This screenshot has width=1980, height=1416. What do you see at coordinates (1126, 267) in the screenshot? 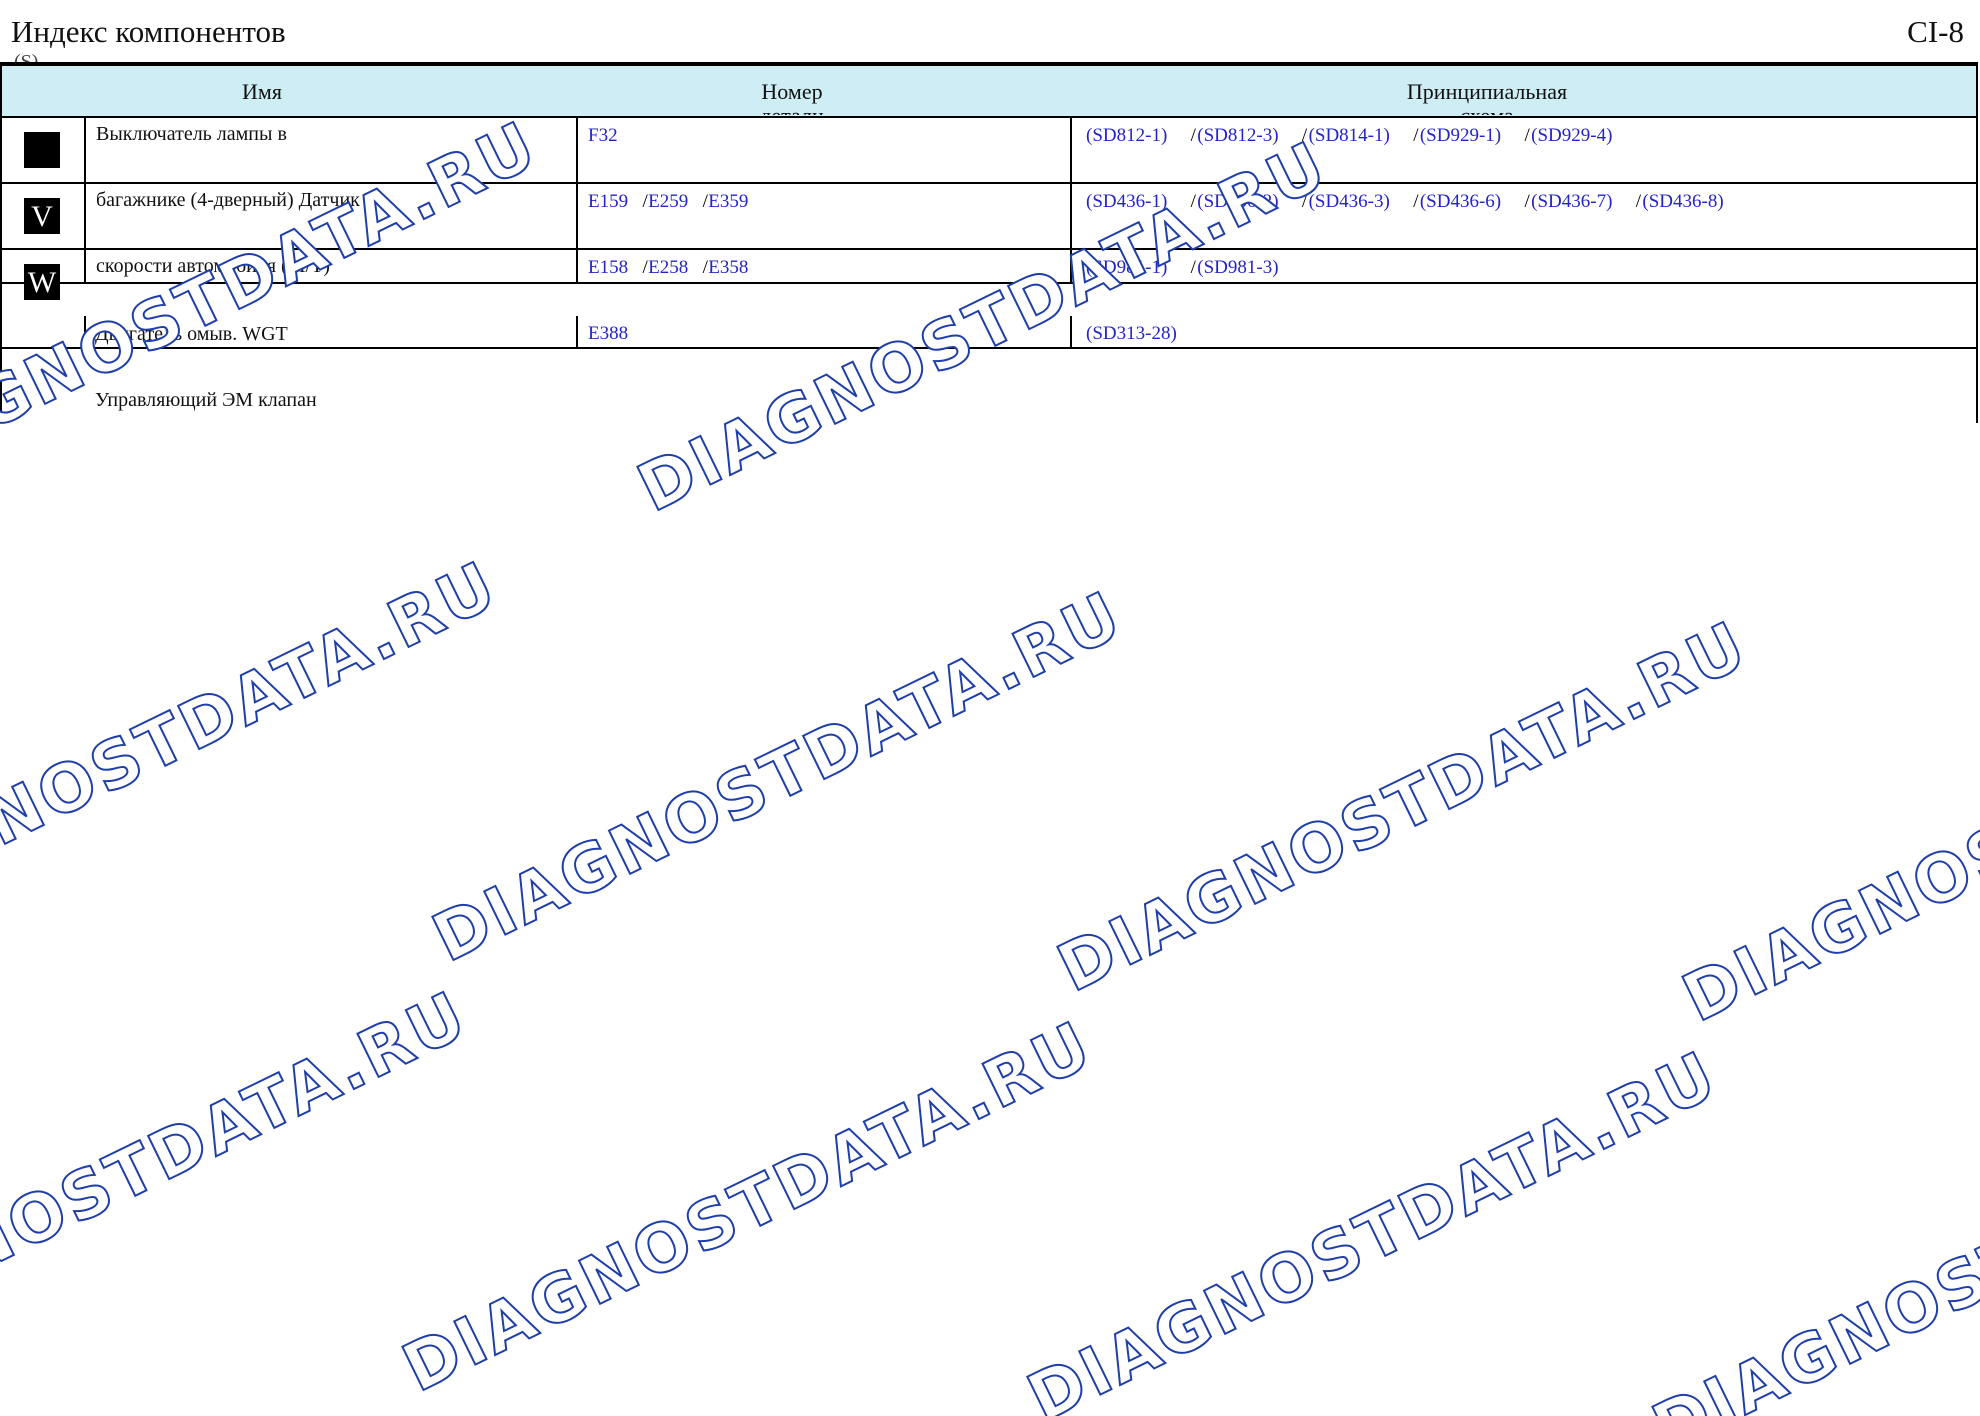
I see `schema-link: (SD981-1)` at bounding box center [1126, 267].